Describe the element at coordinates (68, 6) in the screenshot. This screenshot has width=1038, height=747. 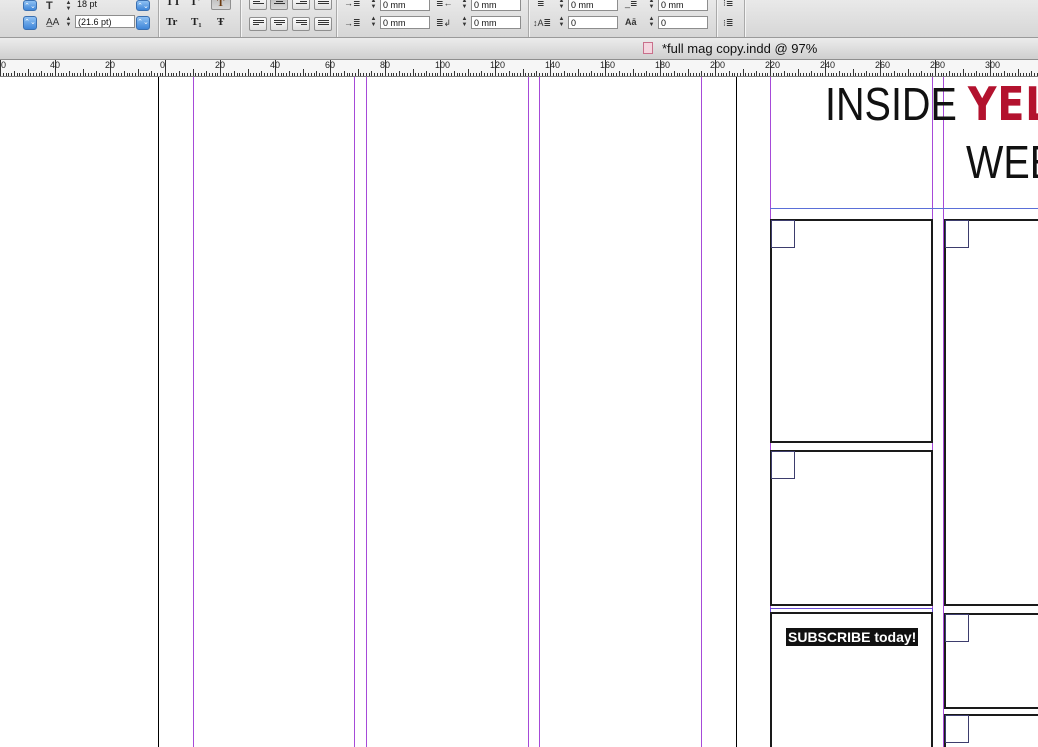
I see `font-size-stepper: ▲ ▼` at that location.